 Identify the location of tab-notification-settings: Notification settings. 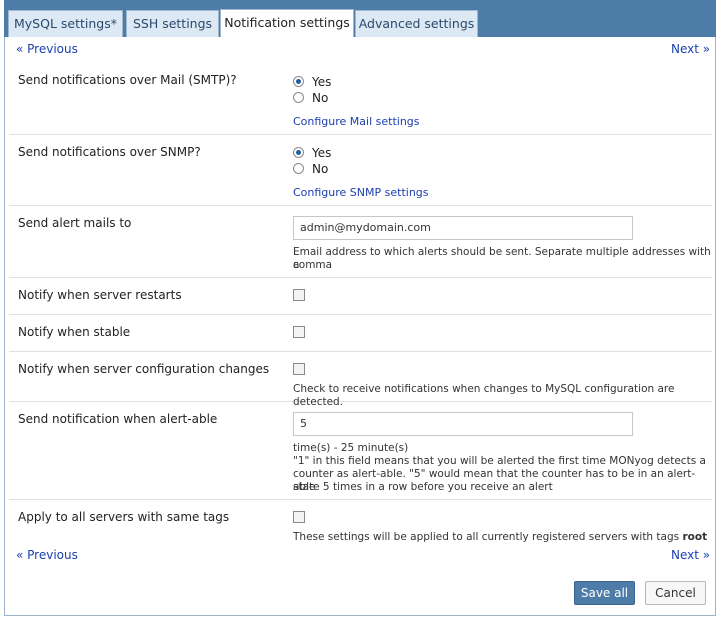
(287, 23).